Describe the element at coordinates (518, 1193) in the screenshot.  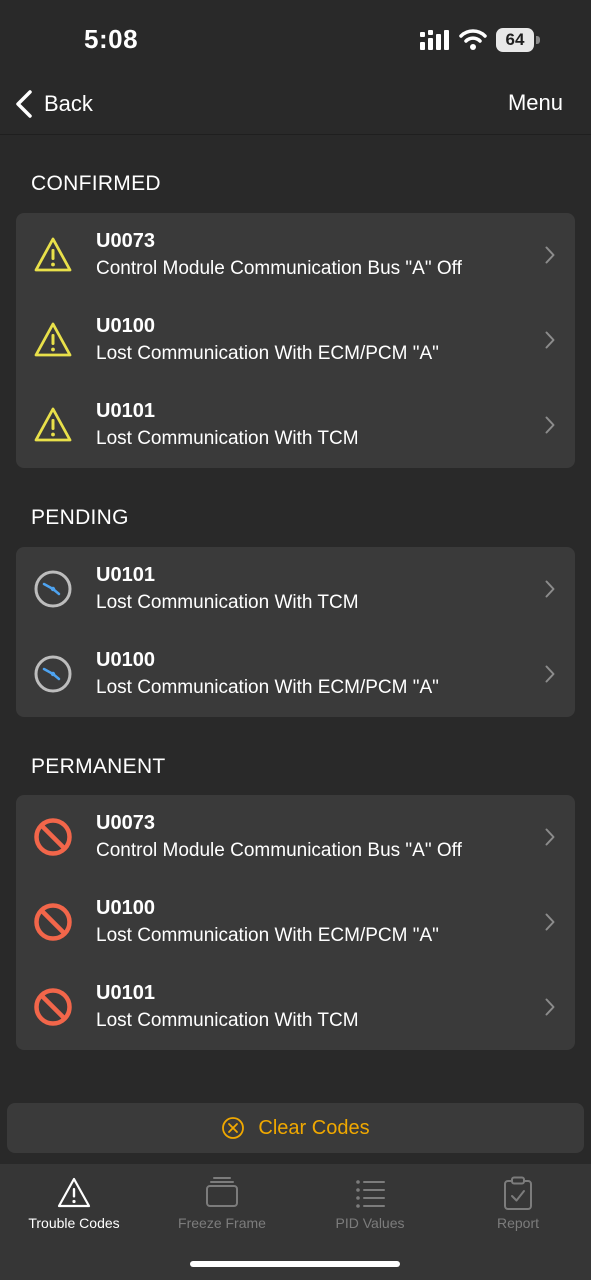
I see `clipboard-icon` at that location.